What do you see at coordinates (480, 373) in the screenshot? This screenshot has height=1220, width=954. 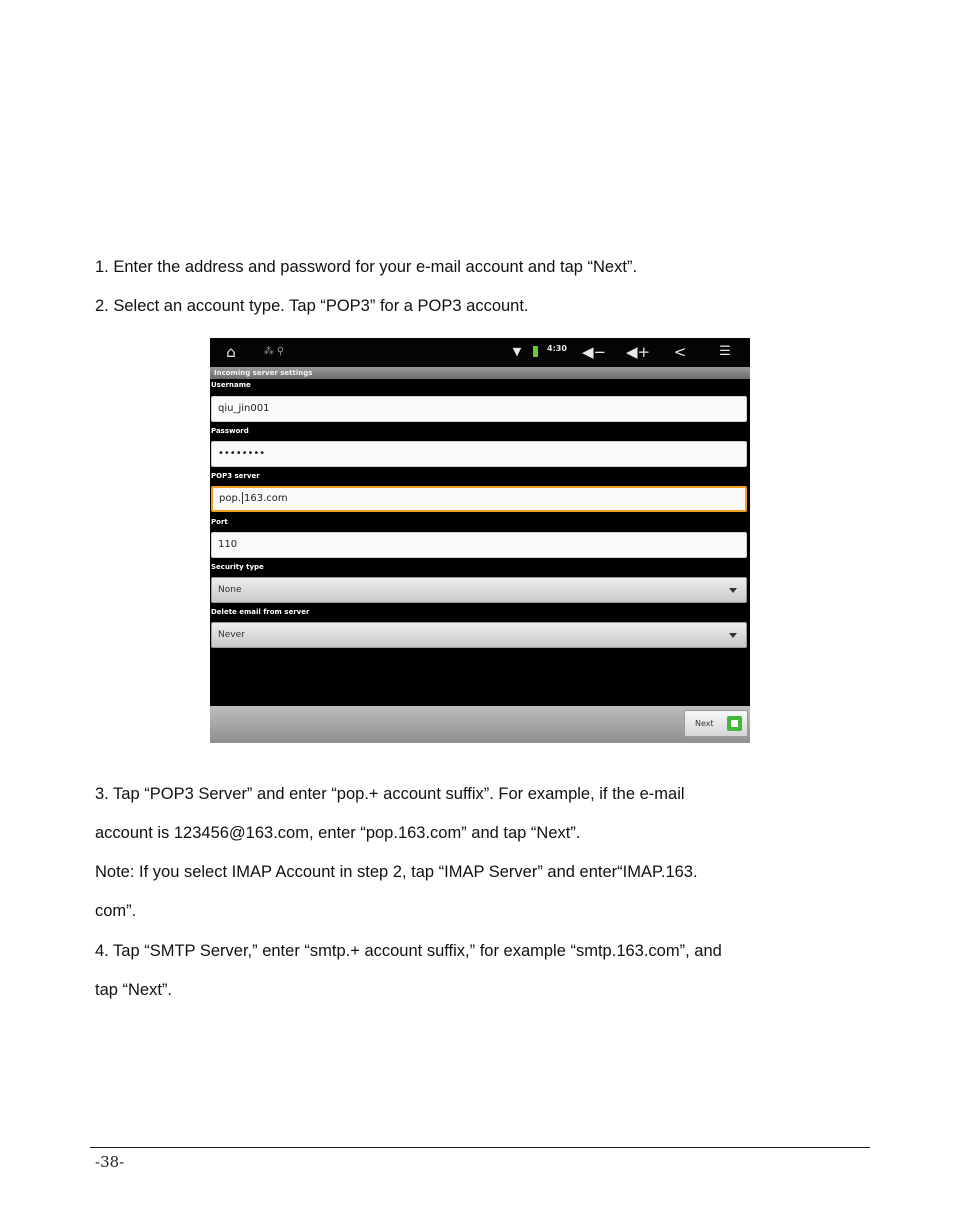 I see `settings-header: Incoming server settings` at bounding box center [480, 373].